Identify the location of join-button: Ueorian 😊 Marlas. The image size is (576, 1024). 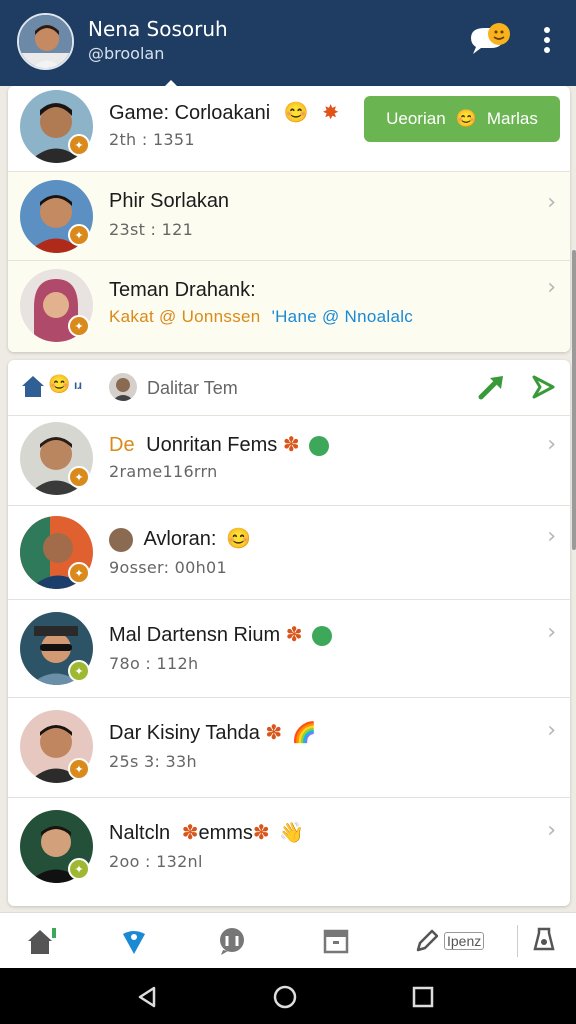
(462, 119).